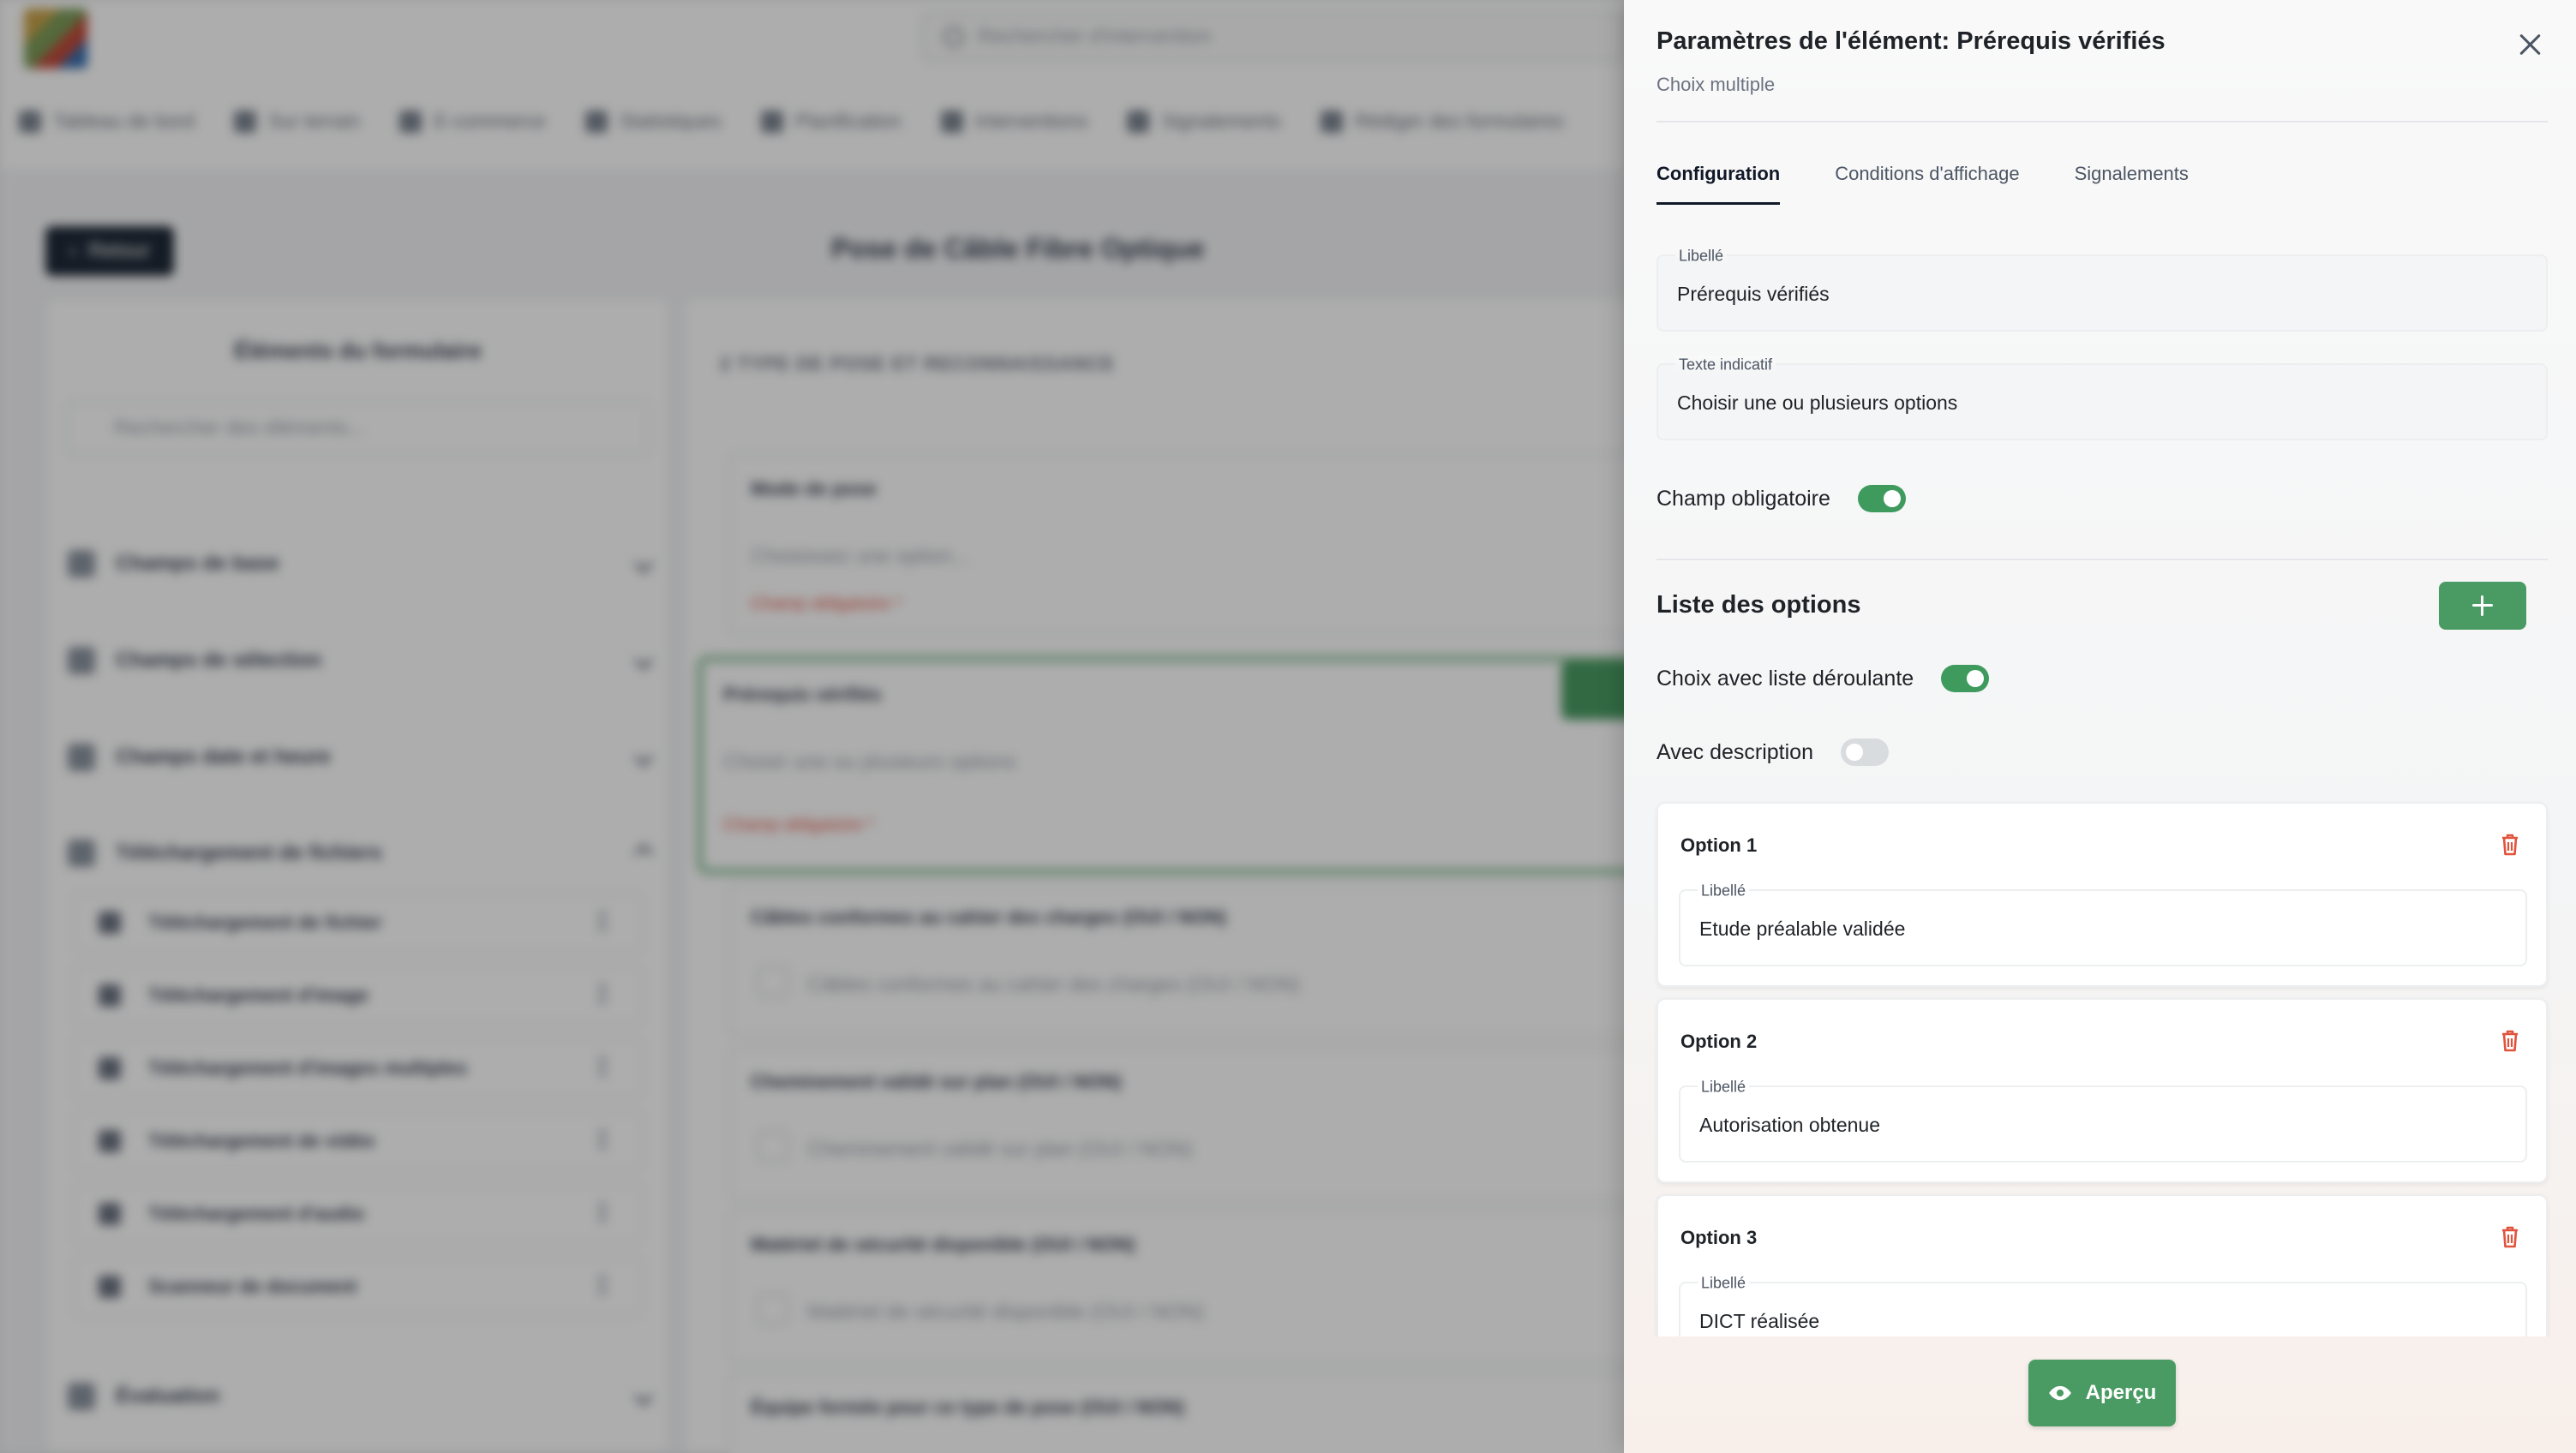 Image resolution: width=2576 pixels, height=1453 pixels. I want to click on close-icon, so click(2529, 45).